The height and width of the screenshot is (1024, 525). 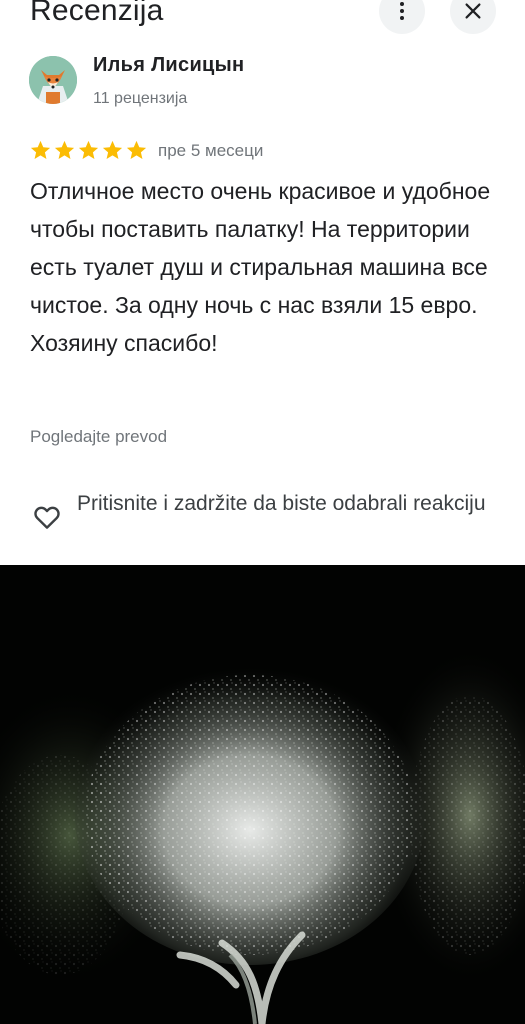 What do you see at coordinates (140, 98) in the screenshot?
I see `reviewer-review-count: 11 рецензија` at bounding box center [140, 98].